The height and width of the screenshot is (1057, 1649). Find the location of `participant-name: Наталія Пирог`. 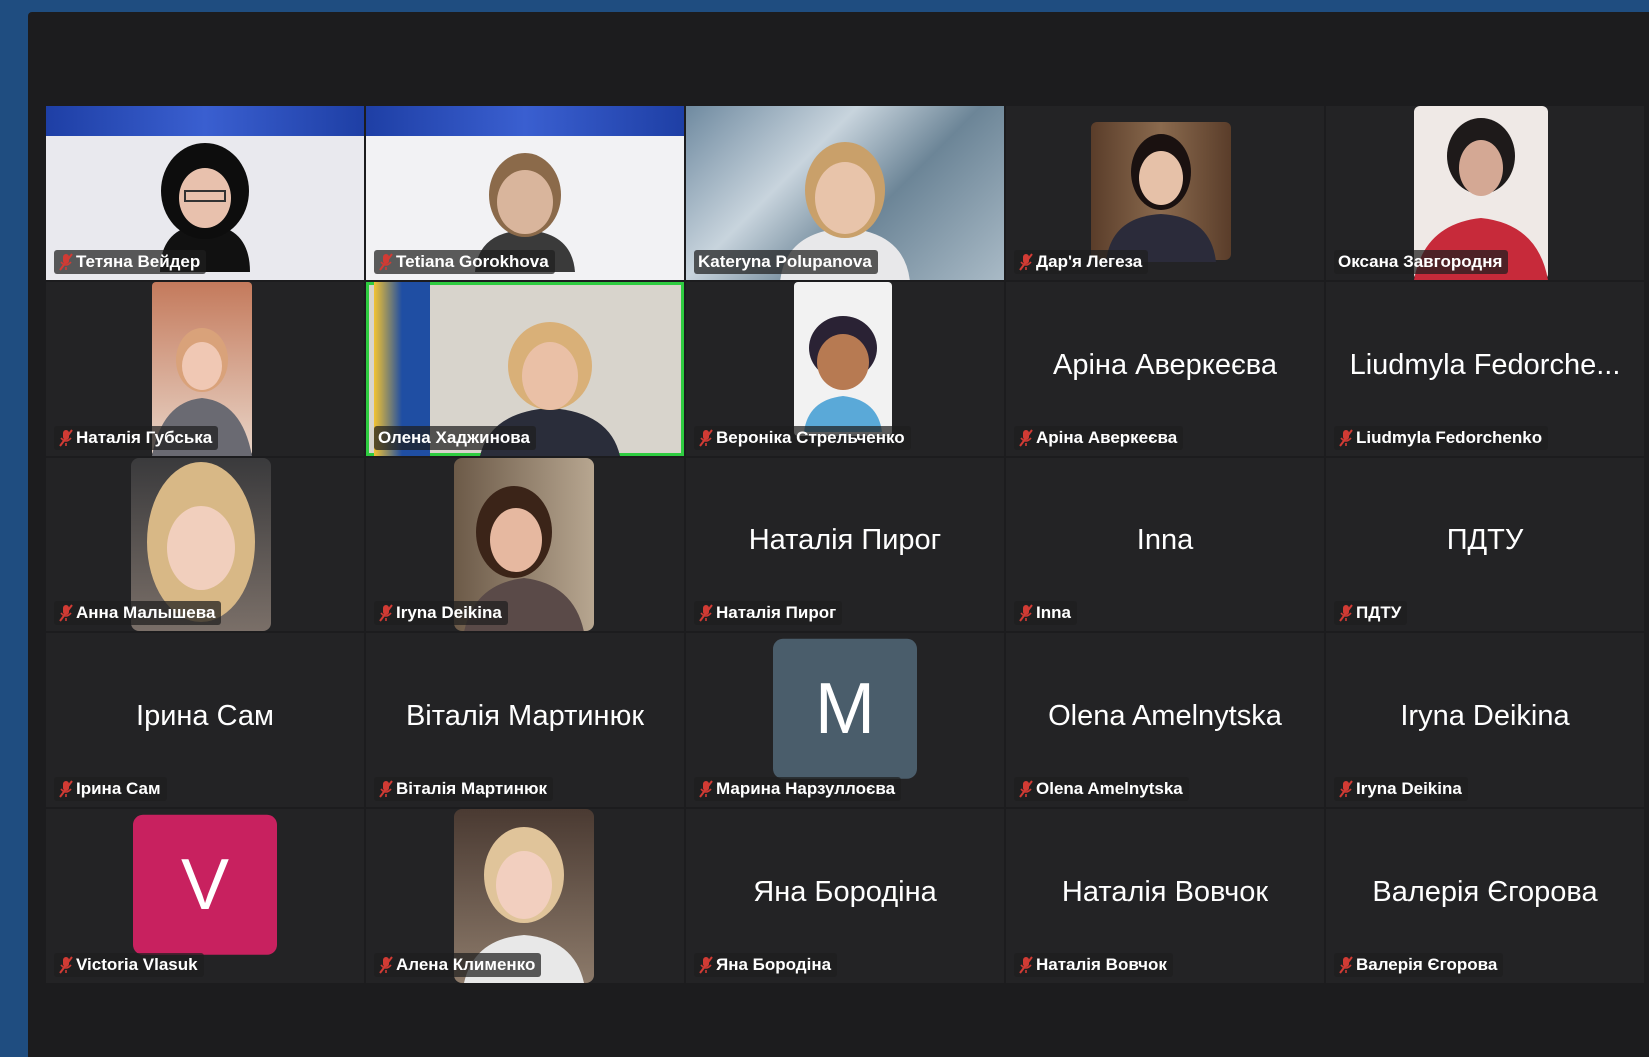

participant-name: Наталія Пирог is located at coordinates (776, 613).